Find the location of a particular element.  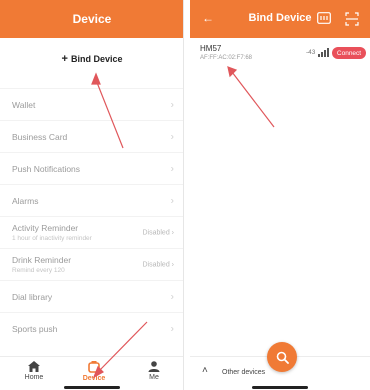

menu-item-subtitle: Remind every 120 is located at coordinates (38, 270).